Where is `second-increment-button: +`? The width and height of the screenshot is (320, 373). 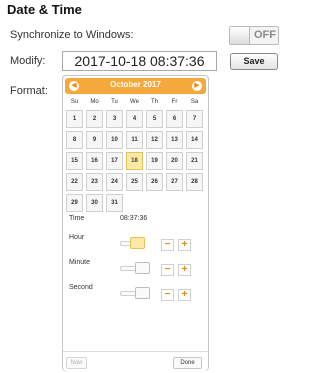
second-increment-button: + is located at coordinates (184, 295).